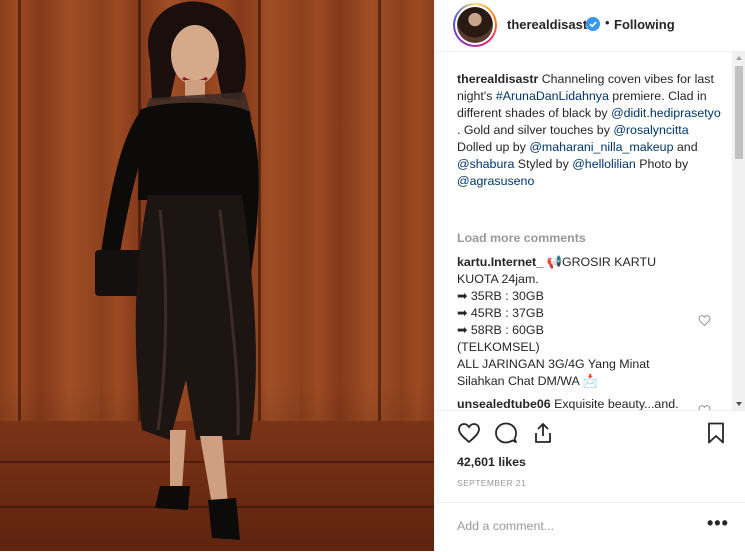 This screenshot has height=552, width=745. What do you see at coordinates (666, 113) in the screenshot?
I see `mention-link: @didit.hediprasetyo` at bounding box center [666, 113].